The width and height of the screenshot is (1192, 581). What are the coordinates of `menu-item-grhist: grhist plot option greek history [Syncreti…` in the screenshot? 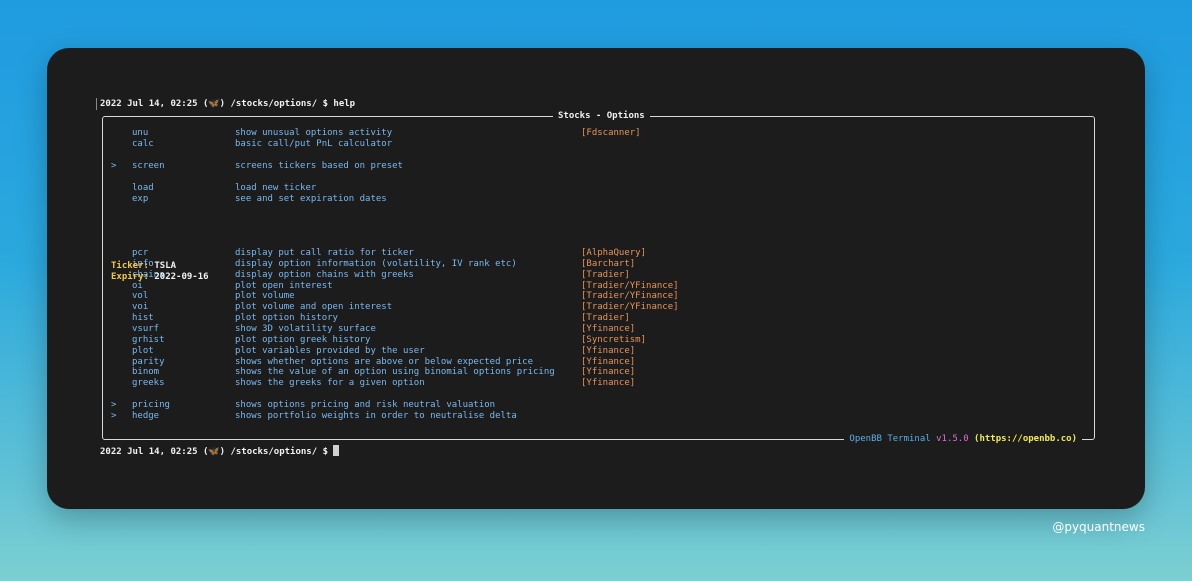 It's located at (598, 340).